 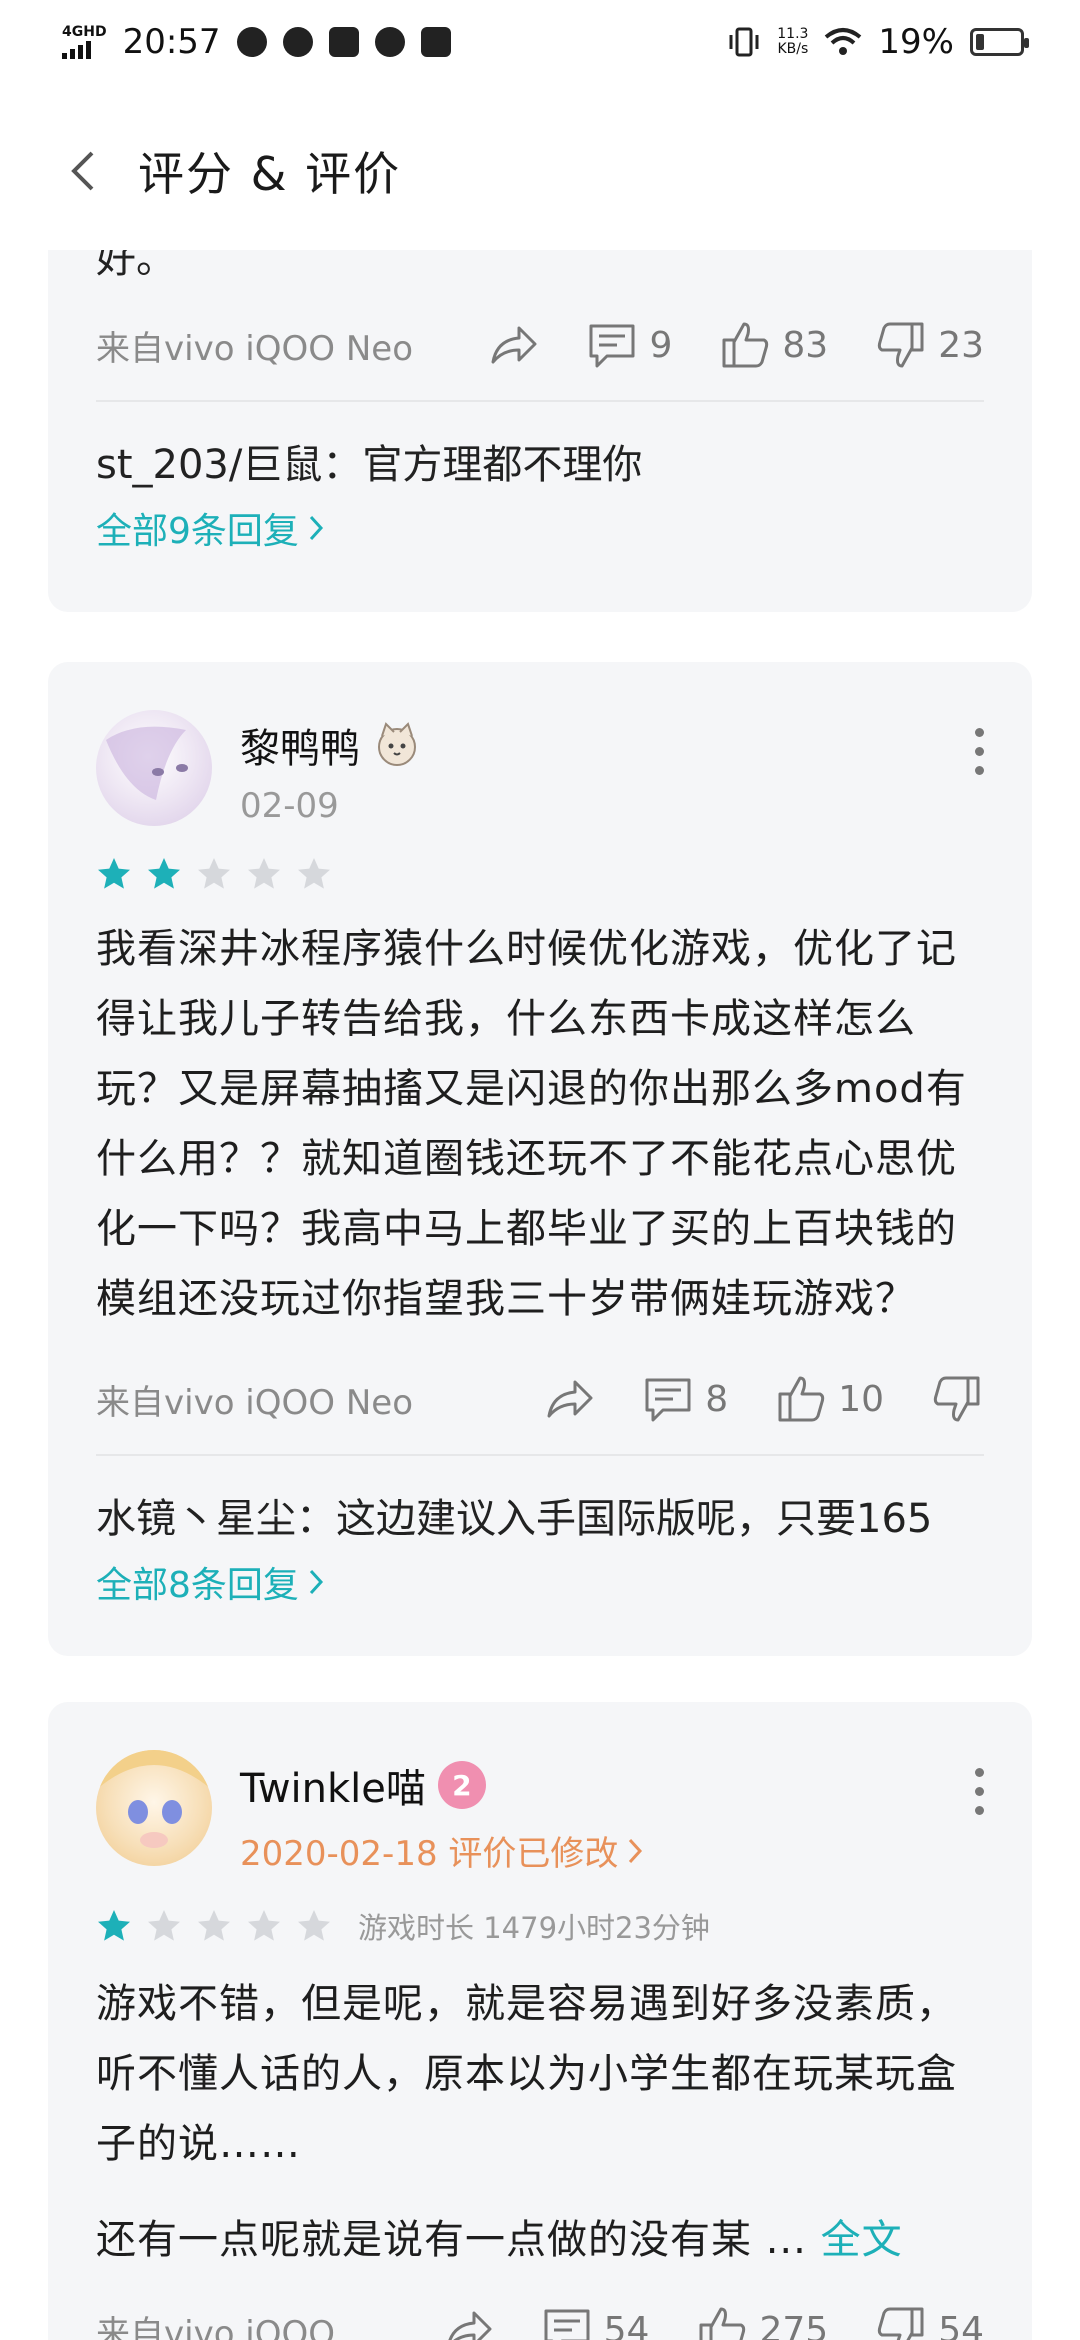 I want to click on like-count: 275, so click(x=794, y=2324).